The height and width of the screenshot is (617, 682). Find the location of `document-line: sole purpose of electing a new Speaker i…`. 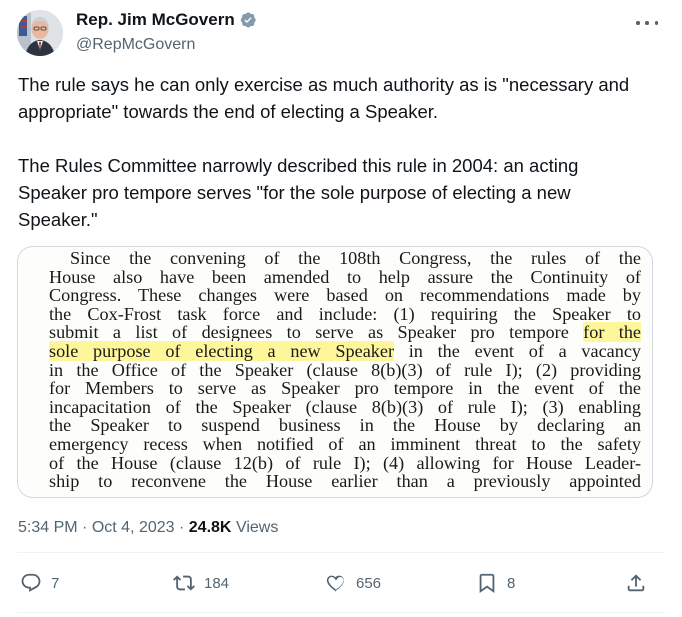

document-line: sole purpose of electing a new Speaker i… is located at coordinates (345, 350).